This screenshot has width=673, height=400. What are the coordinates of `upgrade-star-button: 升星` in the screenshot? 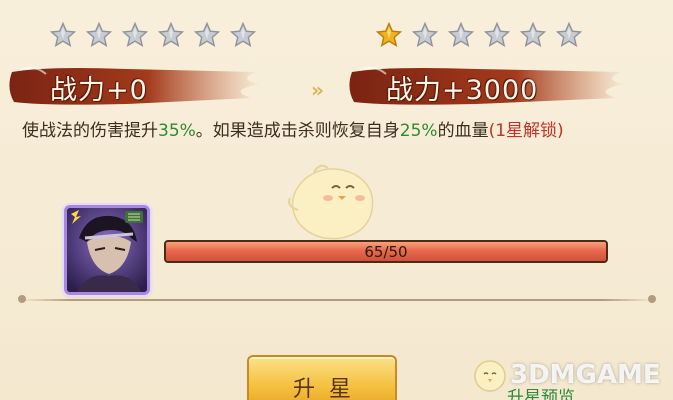 It's located at (322, 377).